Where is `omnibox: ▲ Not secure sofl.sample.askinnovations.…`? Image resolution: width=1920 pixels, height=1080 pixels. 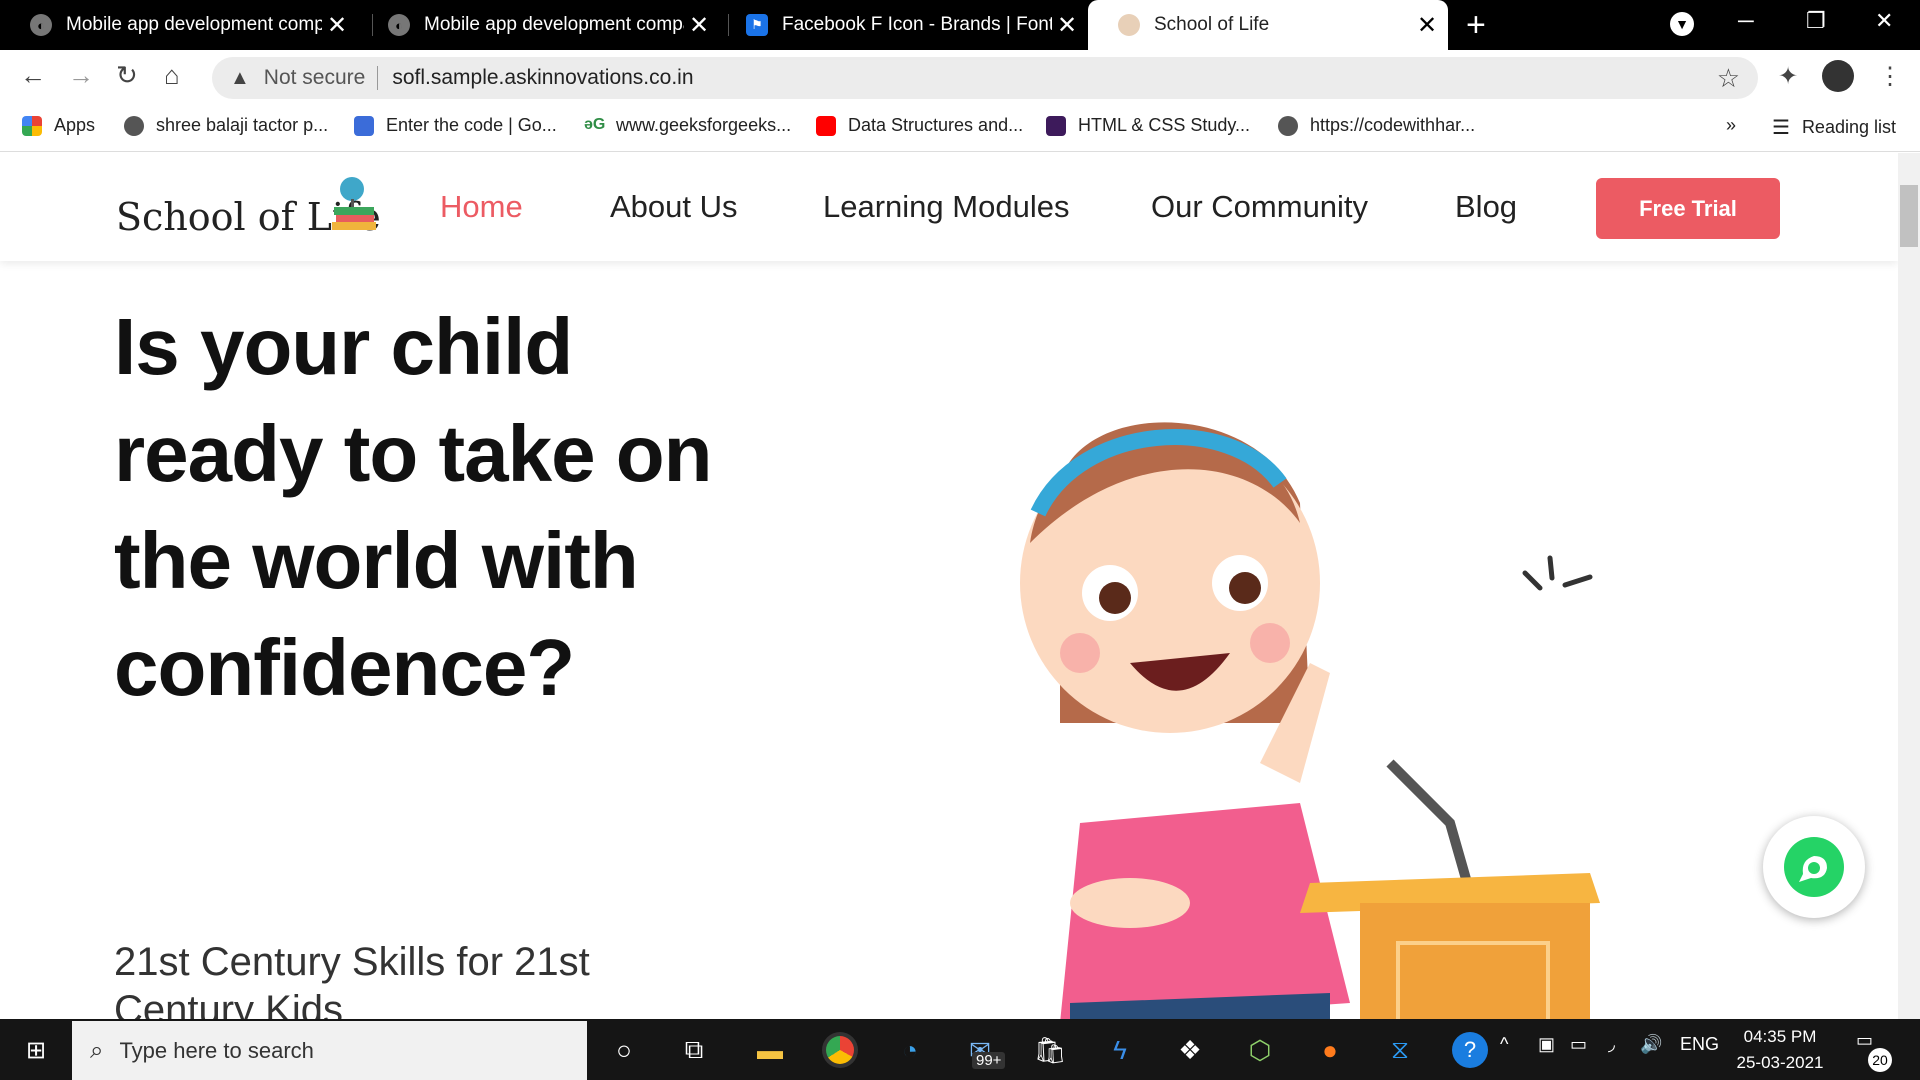
omnibox: ▲ Not secure sofl.sample.askinnovations.… is located at coordinates (985, 78).